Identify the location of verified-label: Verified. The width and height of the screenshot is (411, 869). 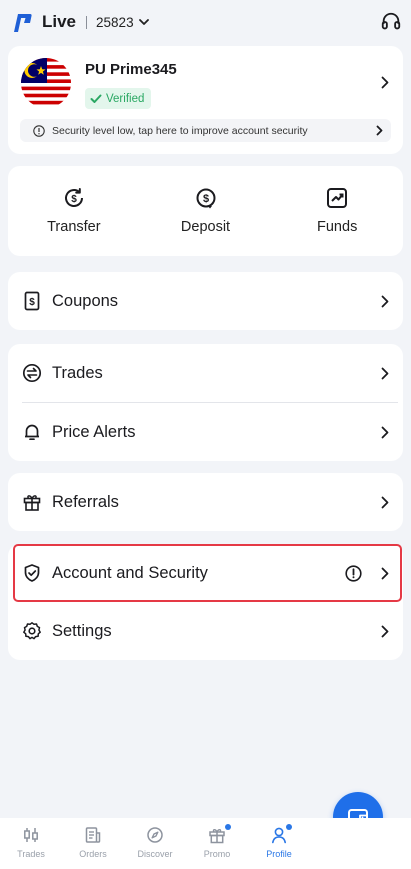
(125, 98).